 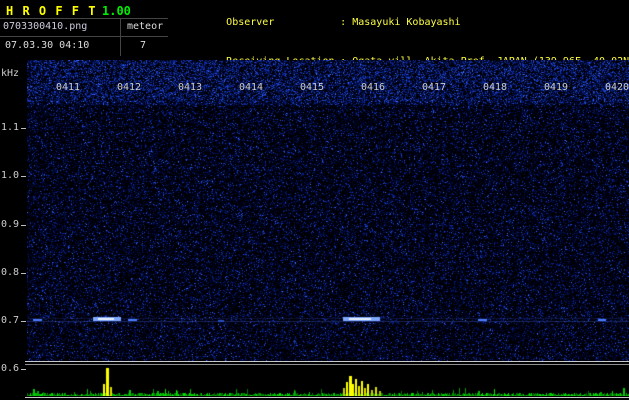 What do you see at coordinates (616, 87) in the screenshot?
I see `time-tick-label: 0420` at bounding box center [616, 87].